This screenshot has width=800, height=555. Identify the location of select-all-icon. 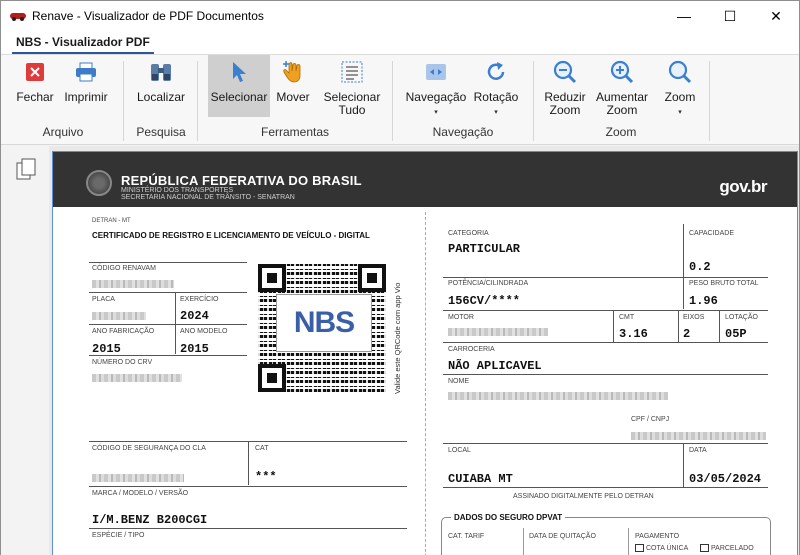
(352, 72).